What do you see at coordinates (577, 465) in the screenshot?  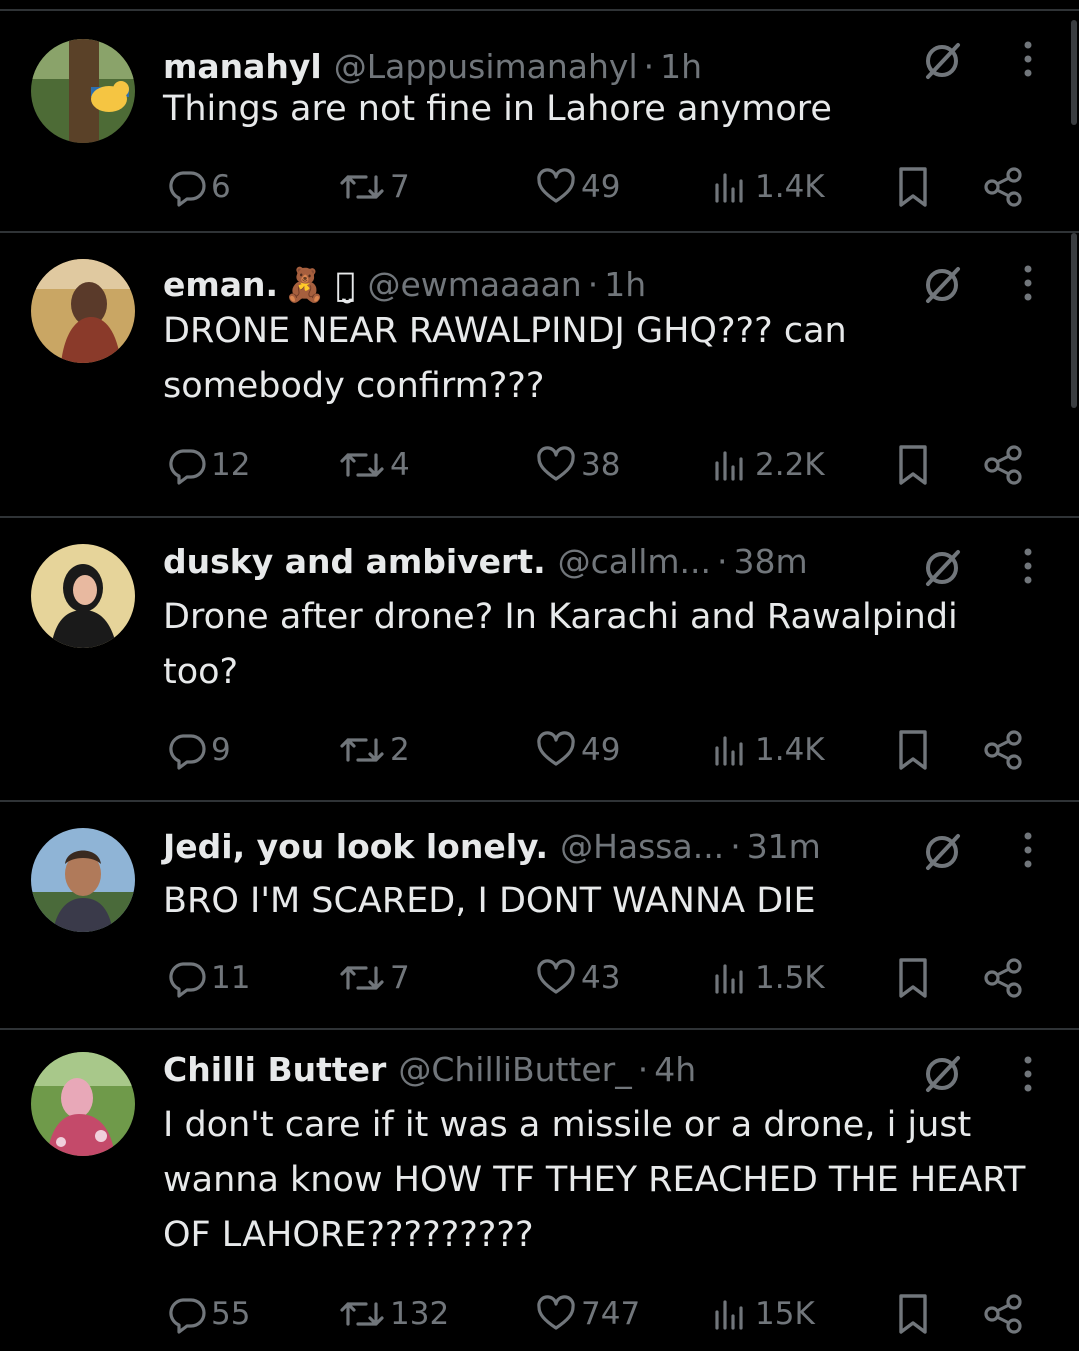 I see `like-button: 38` at bounding box center [577, 465].